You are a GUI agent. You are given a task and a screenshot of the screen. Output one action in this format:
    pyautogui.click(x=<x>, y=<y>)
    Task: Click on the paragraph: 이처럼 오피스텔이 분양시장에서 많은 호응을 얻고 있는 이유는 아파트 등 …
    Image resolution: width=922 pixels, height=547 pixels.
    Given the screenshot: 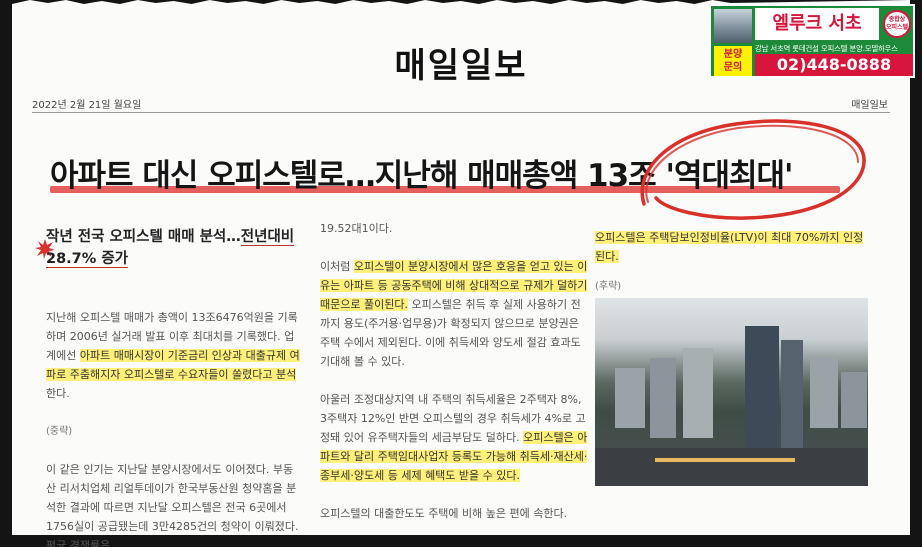 What is the action you would take?
    pyautogui.click(x=455, y=314)
    